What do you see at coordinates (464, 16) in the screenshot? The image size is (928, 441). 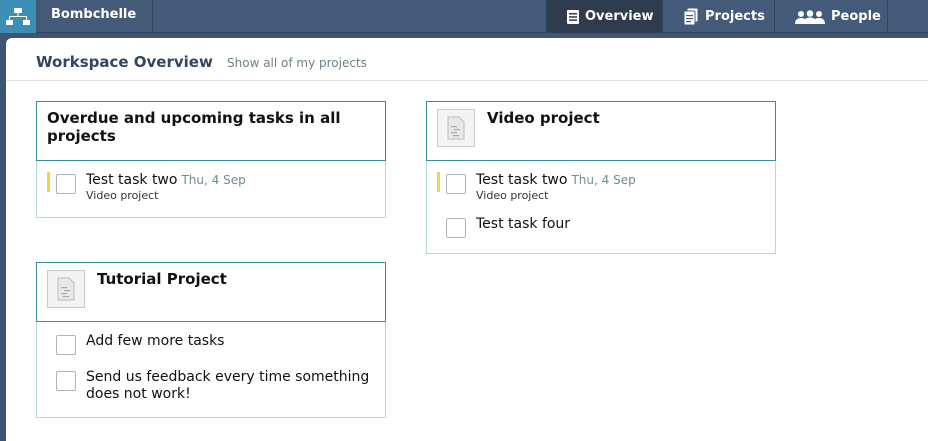 I see `top-bar: Bombchelle Overview Projects People` at bounding box center [464, 16].